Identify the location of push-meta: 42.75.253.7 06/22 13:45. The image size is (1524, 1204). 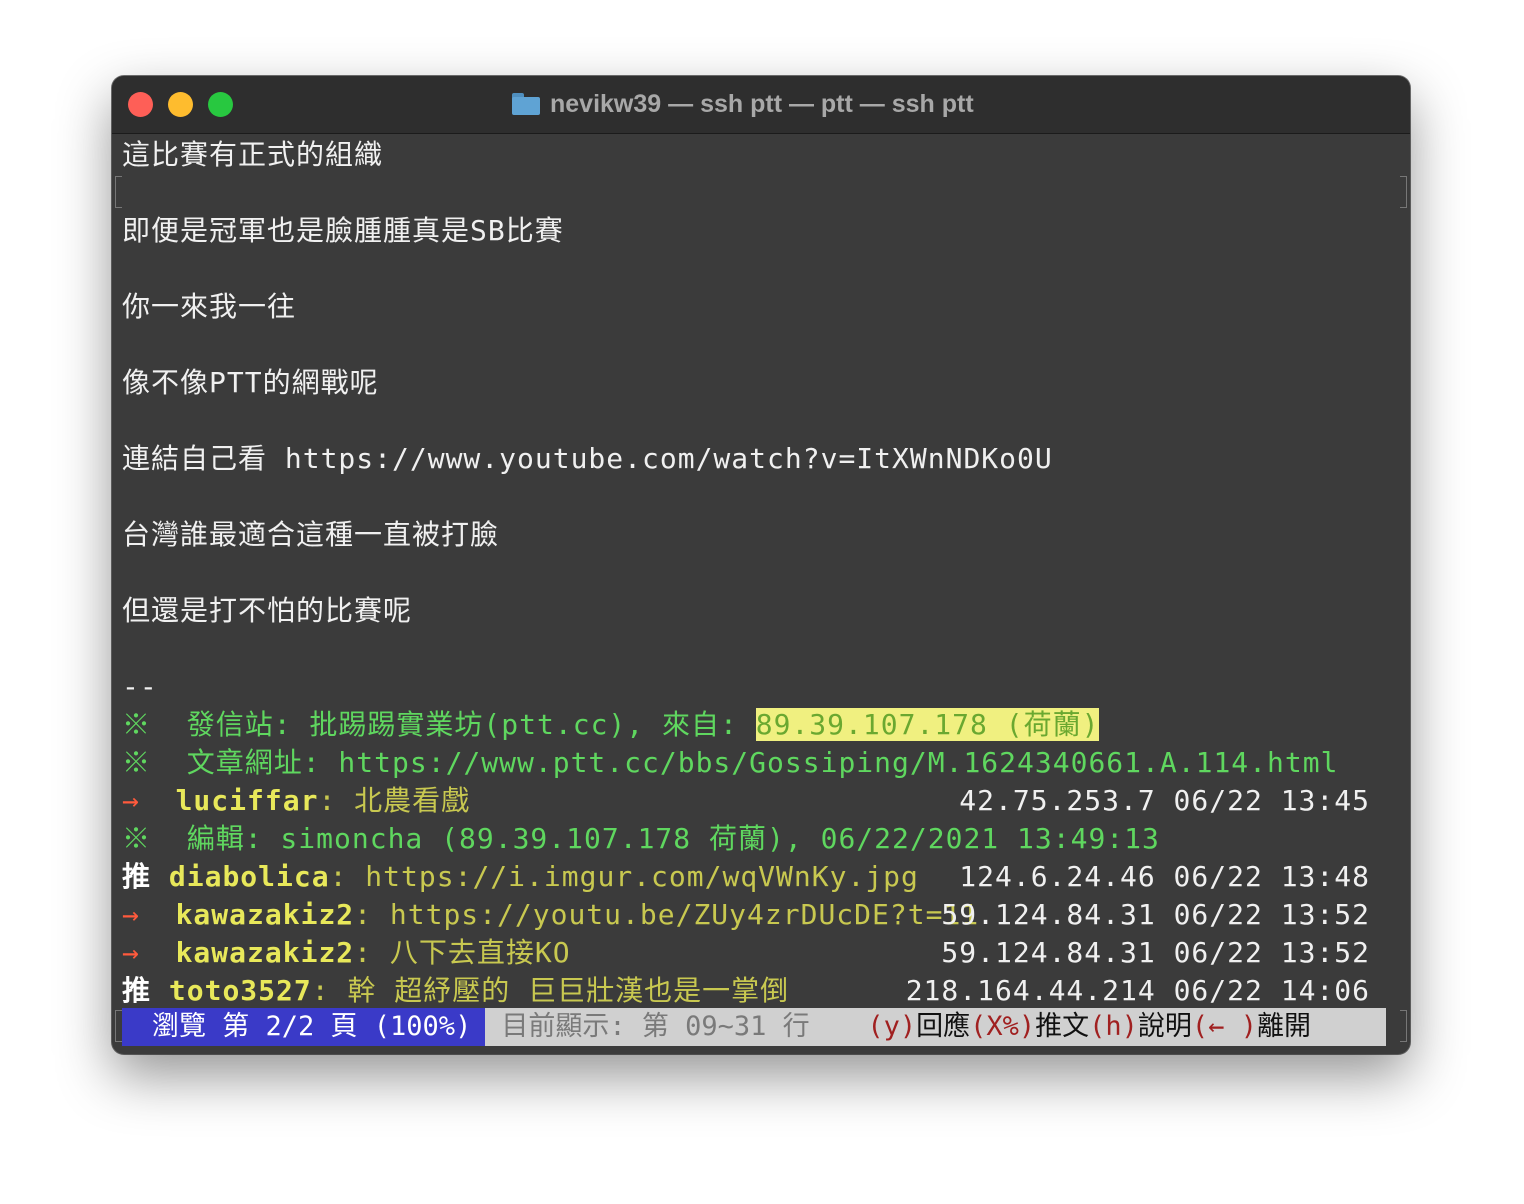
(1164, 800).